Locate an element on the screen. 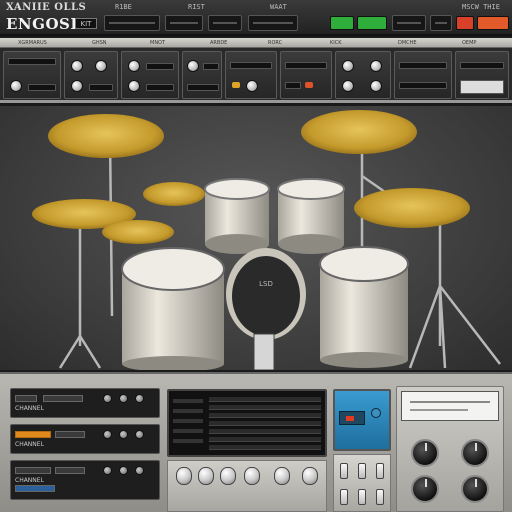 The height and width of the screenshot is (512, 512). sync-field is located at coordinates (409, 23).